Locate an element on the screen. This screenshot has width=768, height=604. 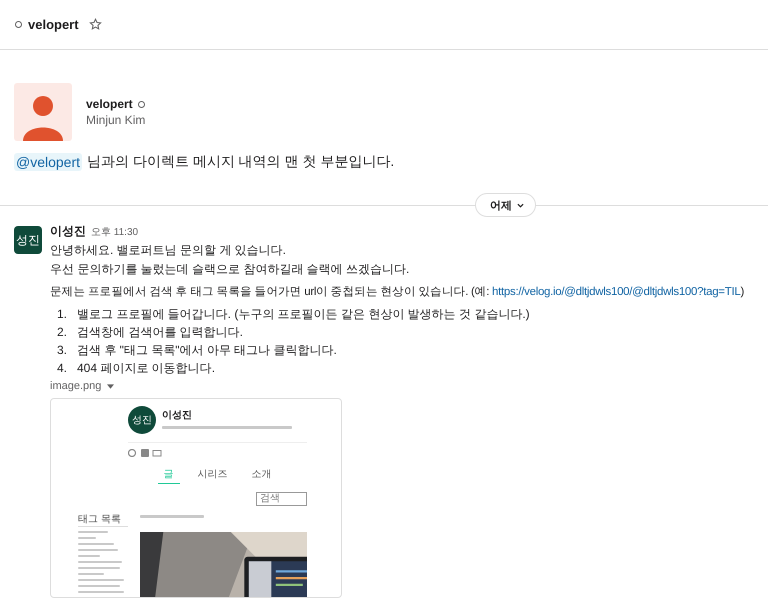
tab-label: 글 is located at coordinates (169, 475).